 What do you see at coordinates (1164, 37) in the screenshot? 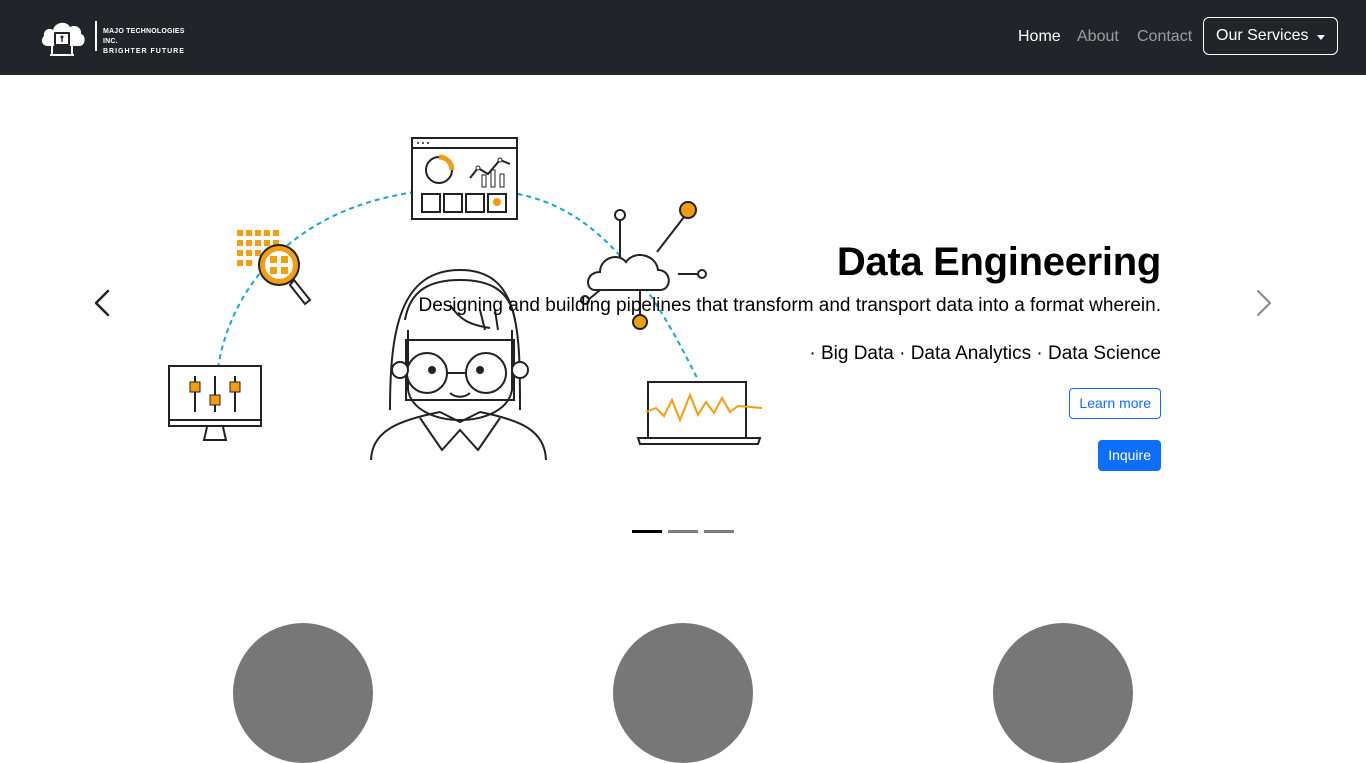
I see `nav-link-contact: Contact` at bounding box center [1164, 37].